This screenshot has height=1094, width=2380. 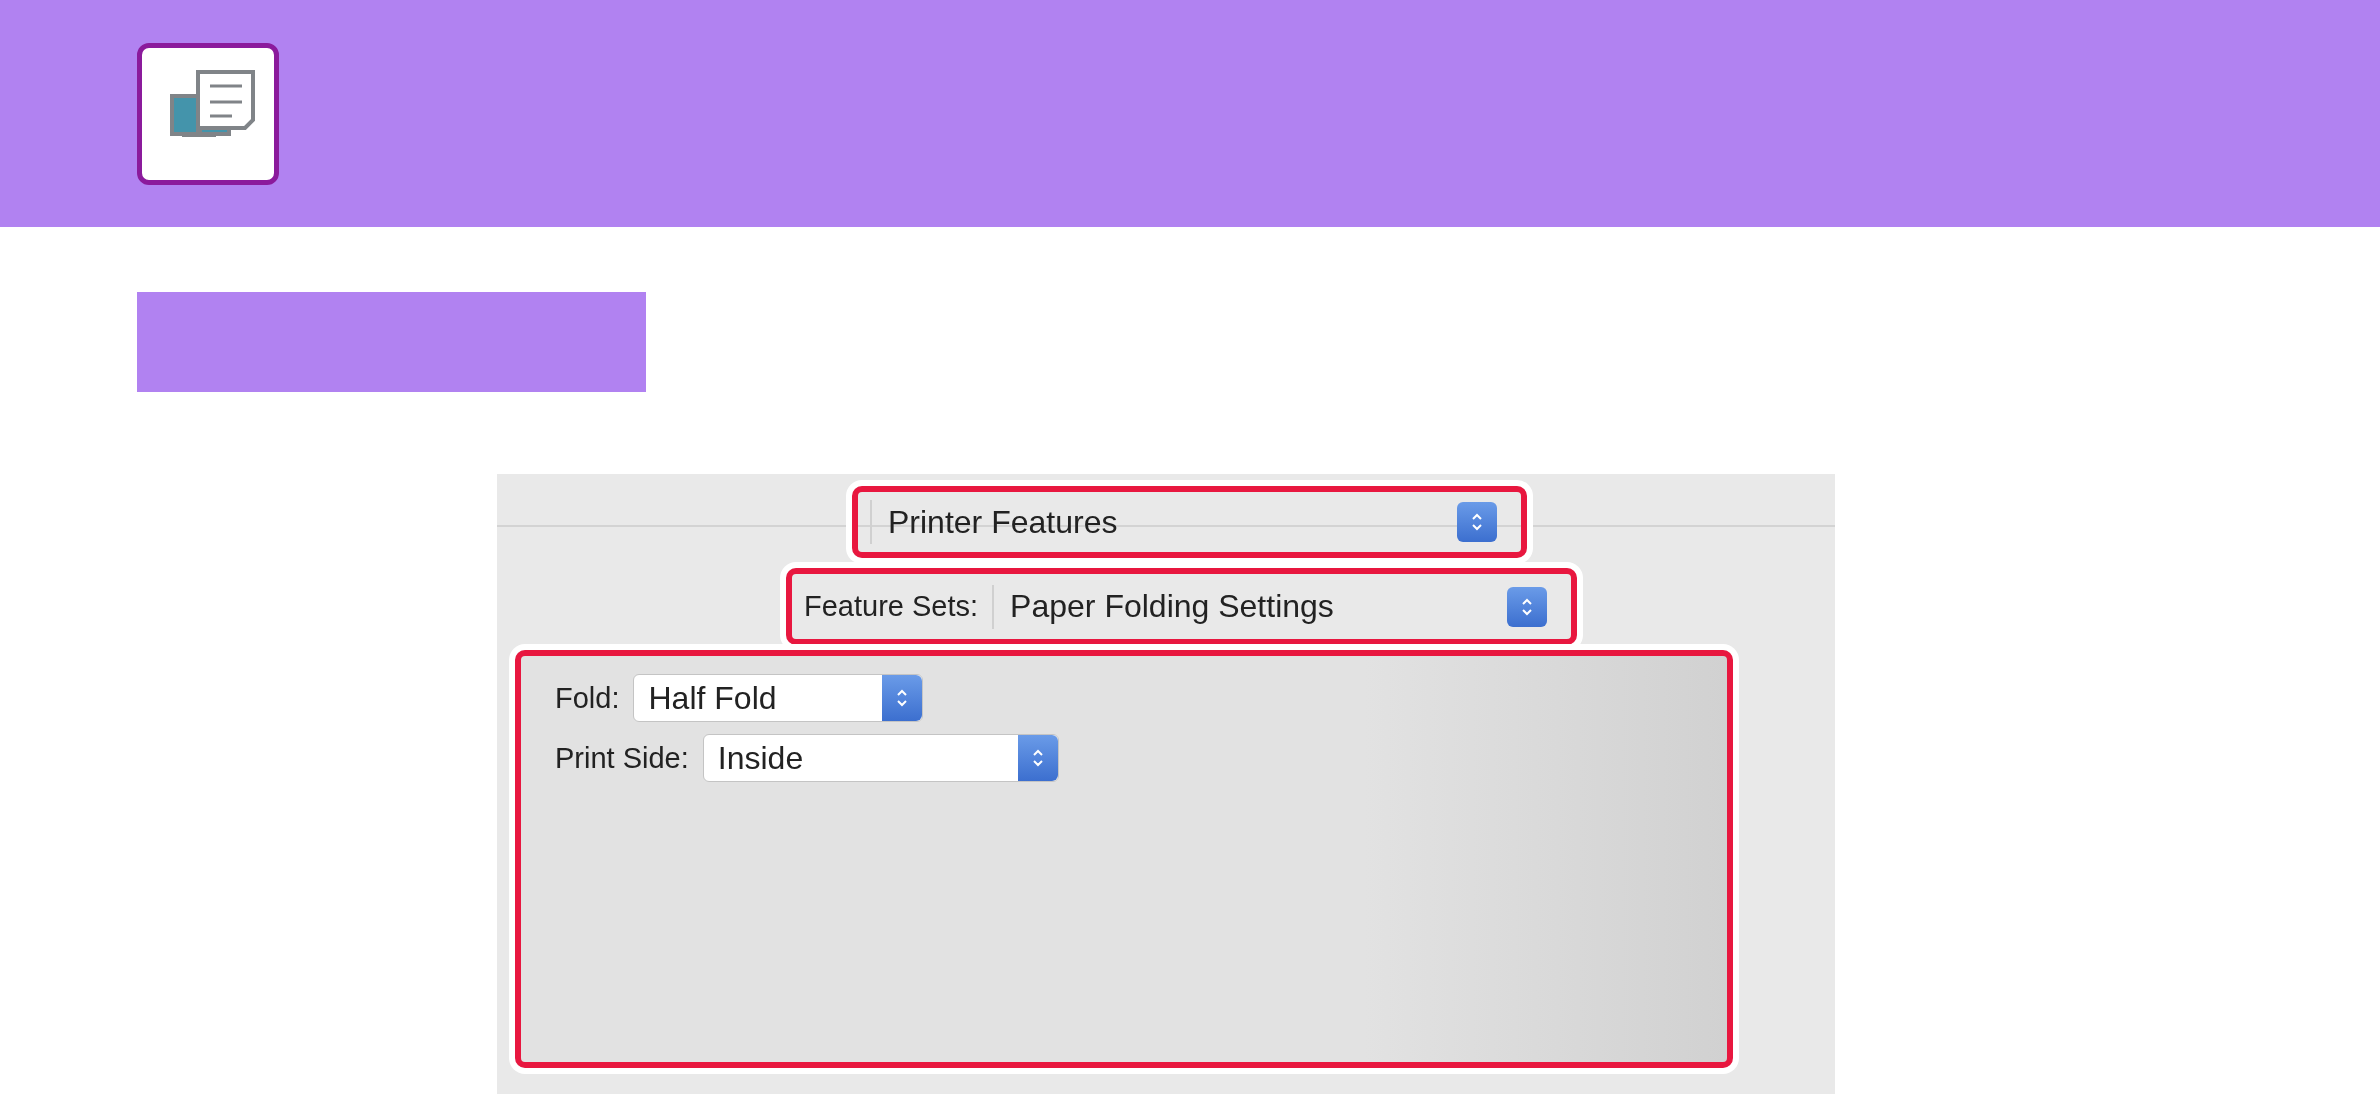 What do you see at coordinates (622, 758) in the screenshot?
I see `field-label: Print Side:` at bounding box center [622, 758].